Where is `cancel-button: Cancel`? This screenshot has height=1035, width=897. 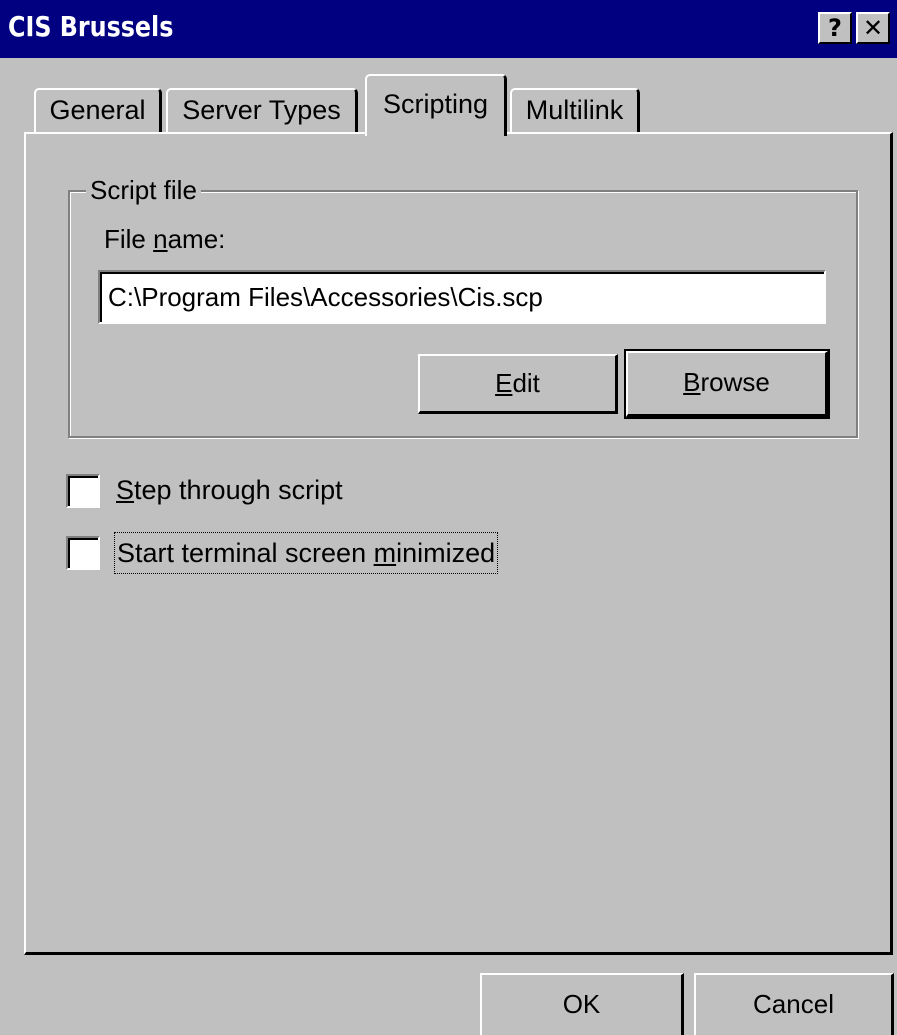
cancel-button: Cancel is located at coordinates (794, 1004).